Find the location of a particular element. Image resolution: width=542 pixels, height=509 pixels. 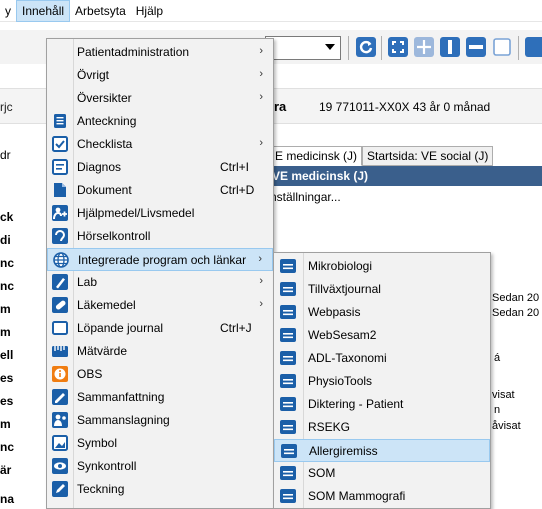

menu-item-label: Patientadministration is located at coordinates (133, 52).